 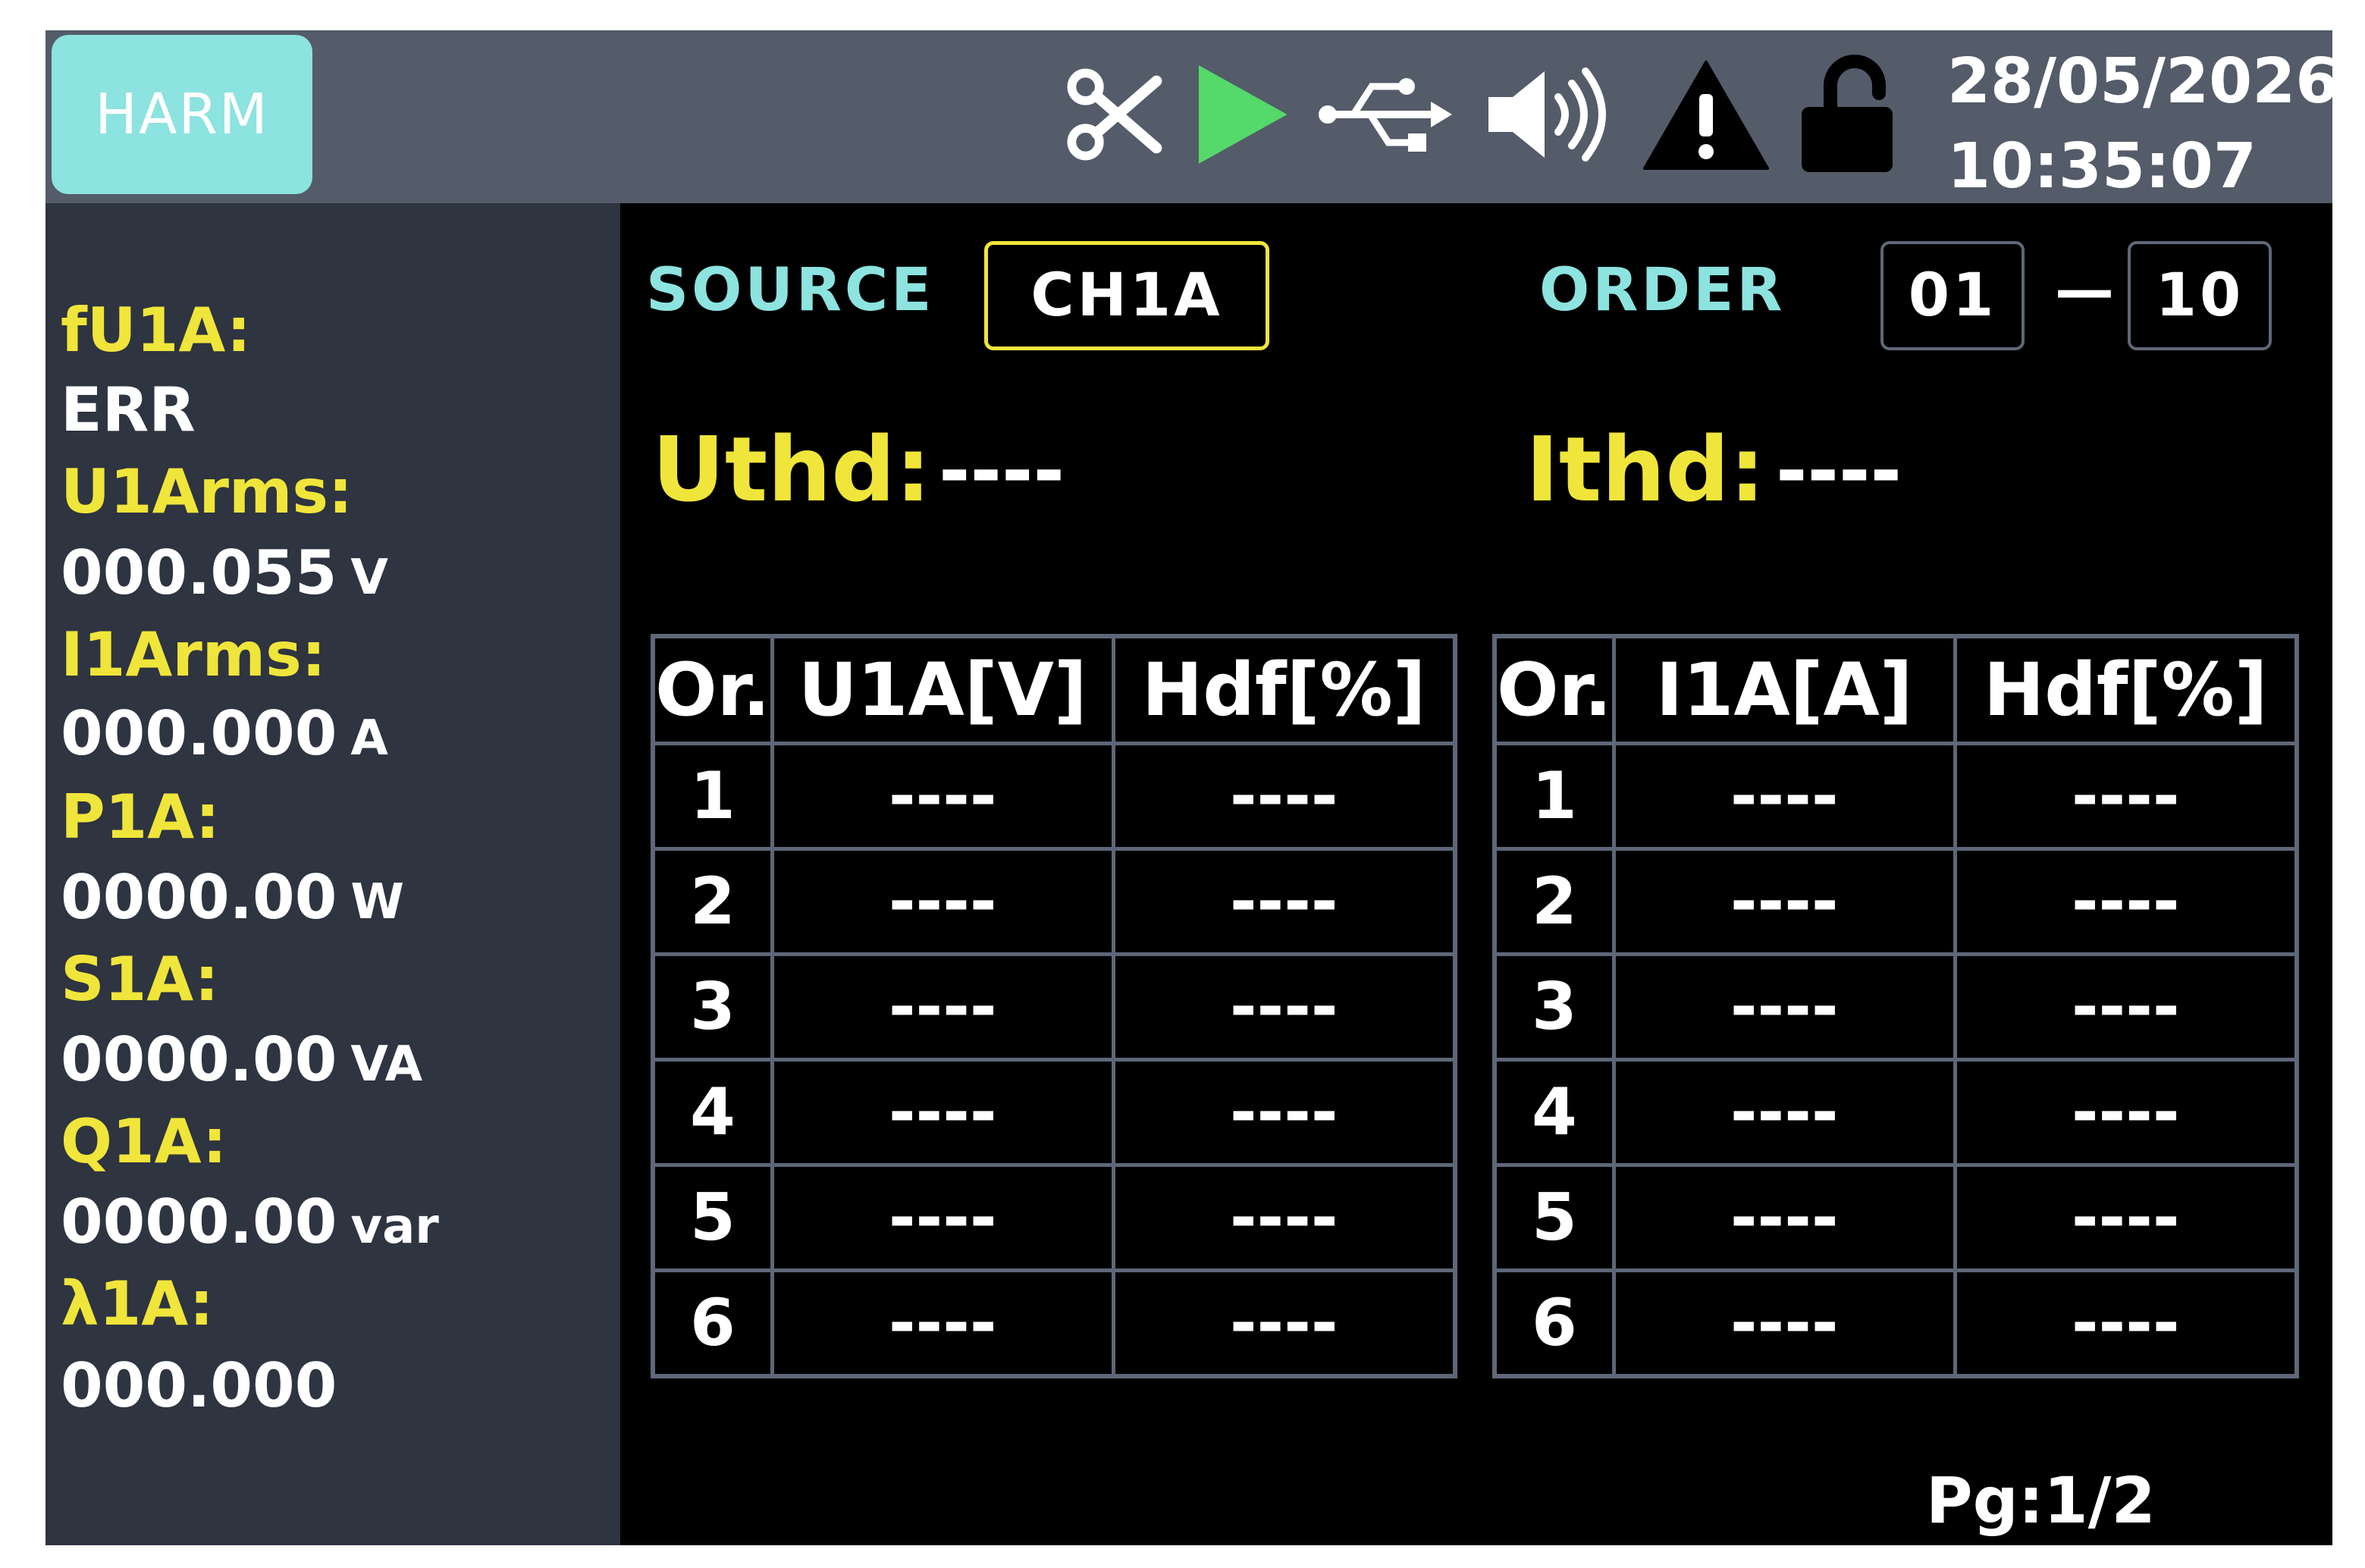 I want to click on scissors-icon, so click(x=1113, y=115).